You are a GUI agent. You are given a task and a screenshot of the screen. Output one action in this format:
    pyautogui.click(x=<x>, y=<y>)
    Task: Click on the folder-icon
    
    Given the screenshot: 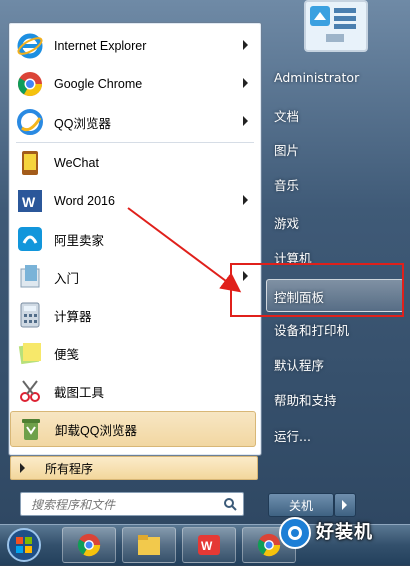 What is the action you would take?
    pyautogui.click(x=149, y=545)
    